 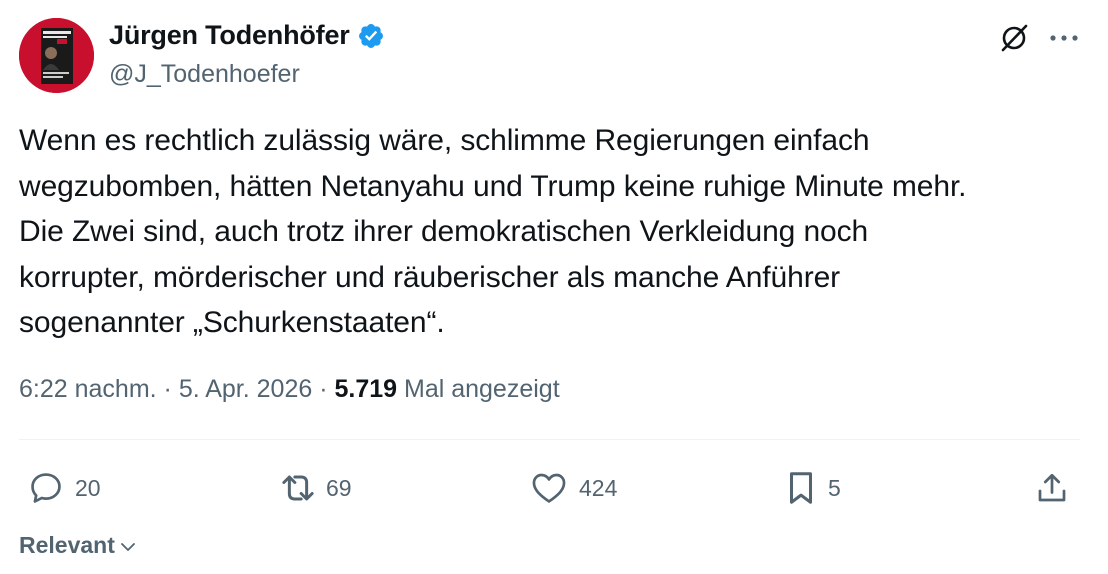 What do you see at coordinates (371, 36) in the screenshot?
I see `verified-badge-icon` at bounding box center [371, 36].